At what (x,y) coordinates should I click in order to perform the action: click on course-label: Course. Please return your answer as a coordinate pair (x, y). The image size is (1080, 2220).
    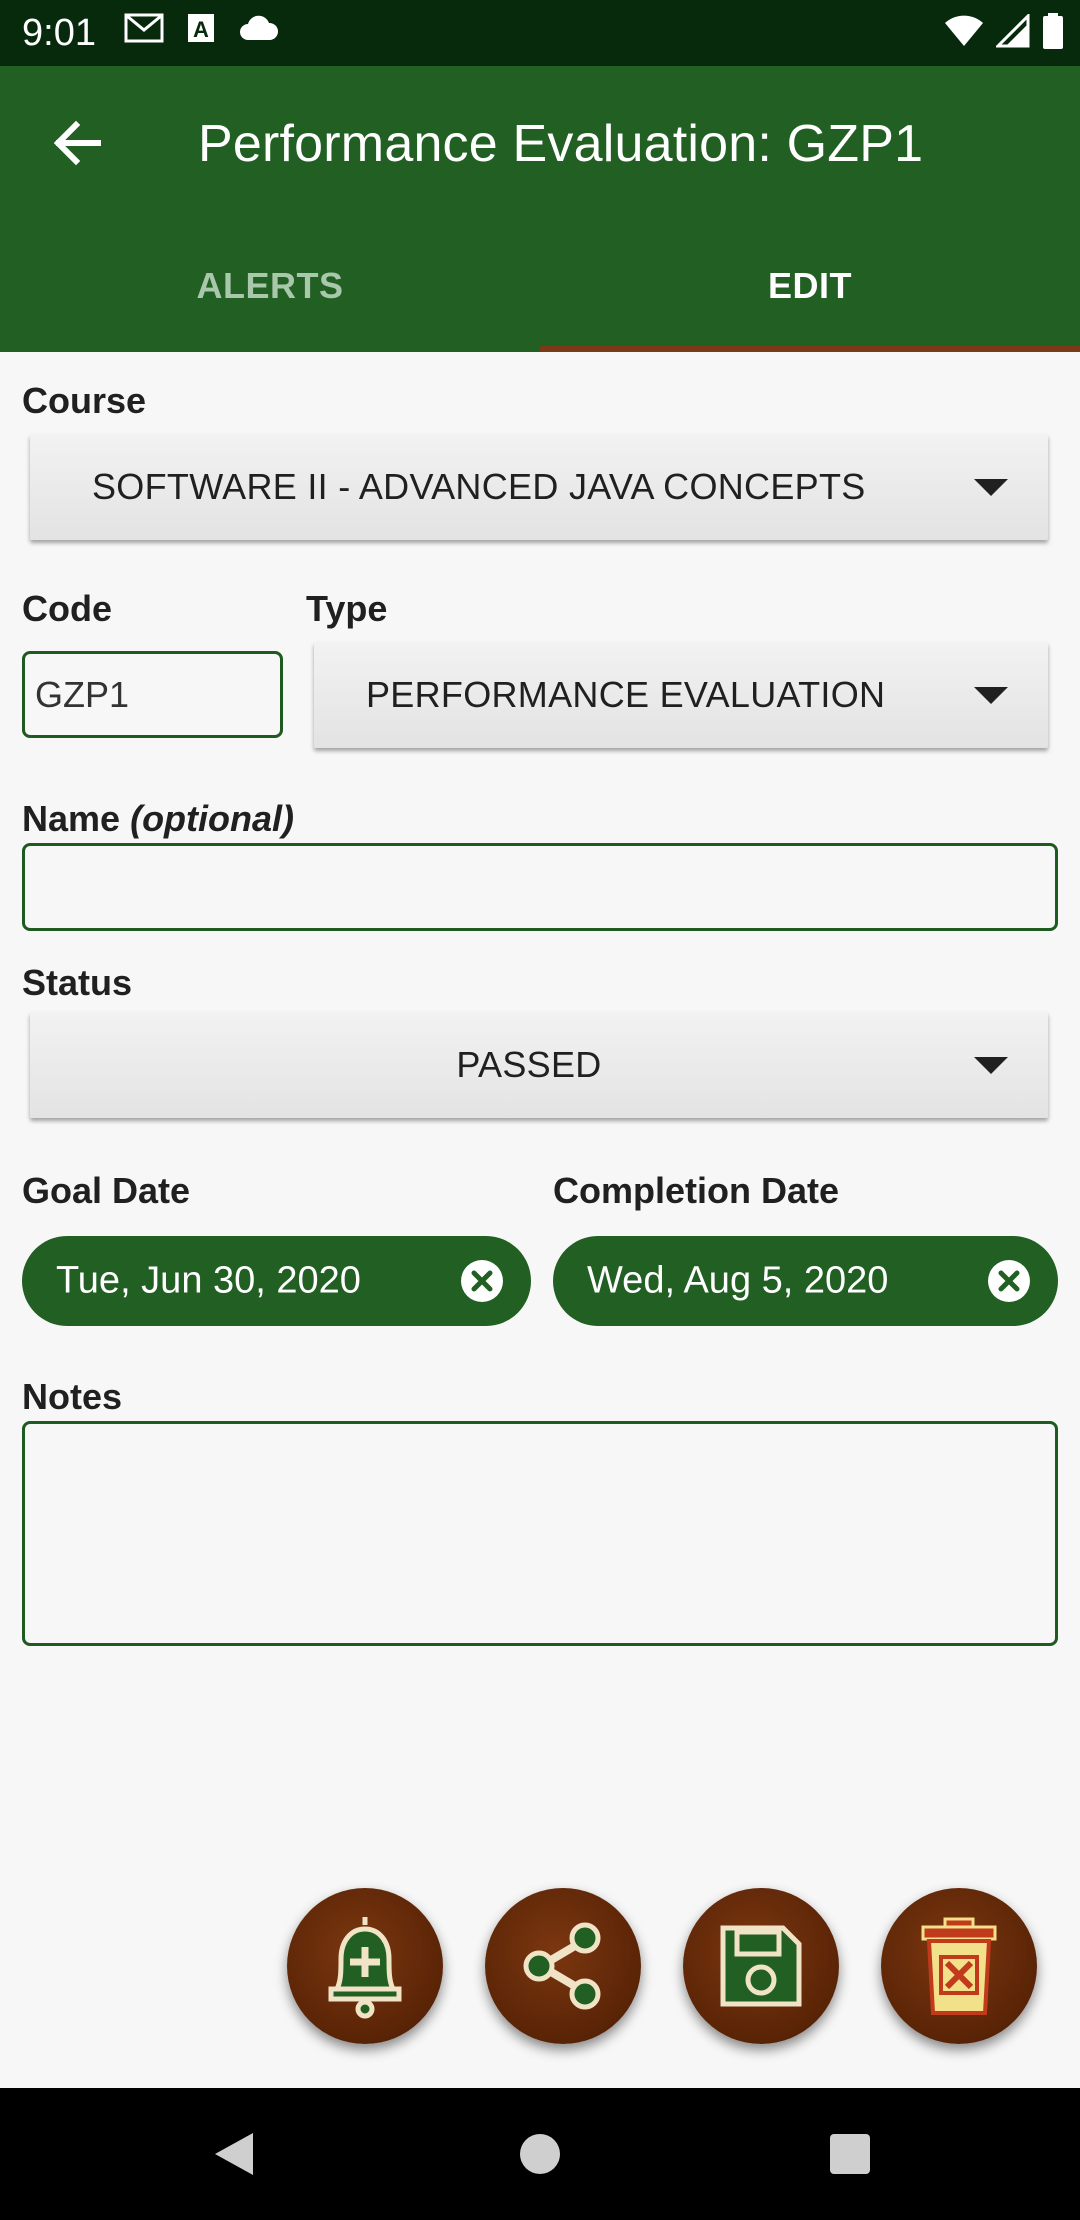
    Looking at the image, I should click on (84, 400).